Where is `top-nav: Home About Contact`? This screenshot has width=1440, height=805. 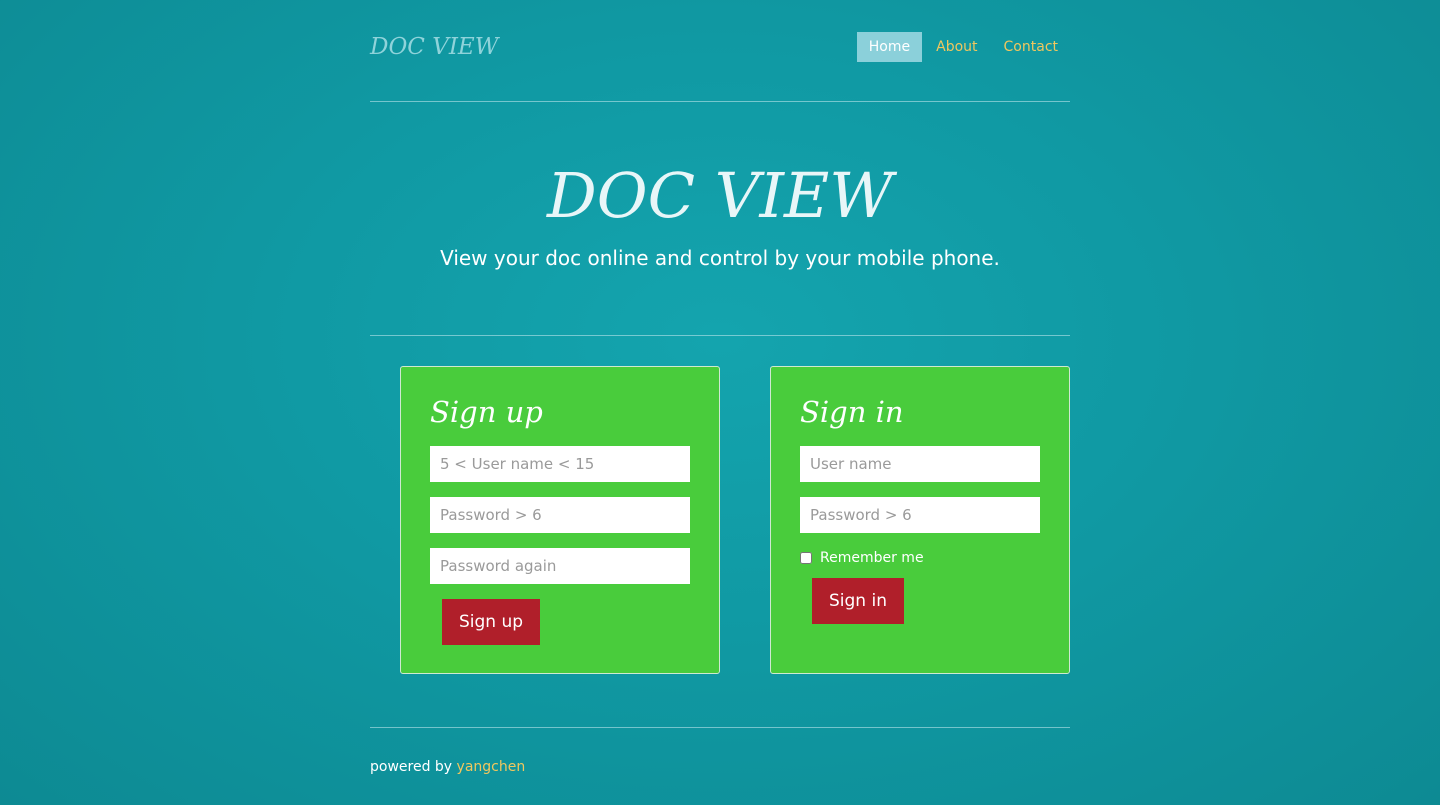 top-nav: Home About Contact is located at coordinates (962, 47).